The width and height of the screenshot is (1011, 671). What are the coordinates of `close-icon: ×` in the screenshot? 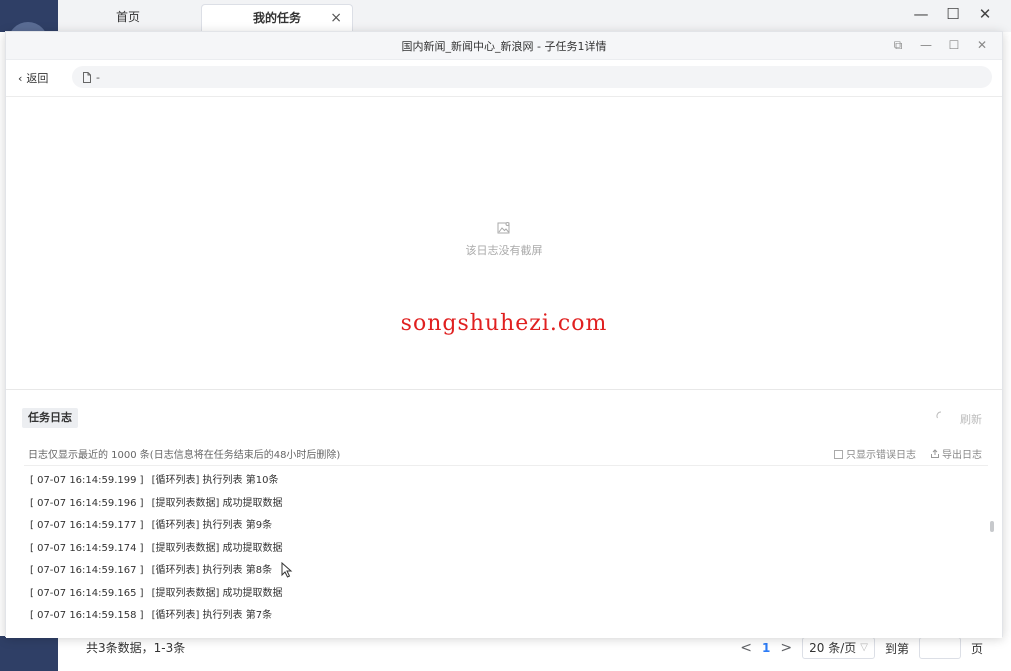 It's located at (336, 18).